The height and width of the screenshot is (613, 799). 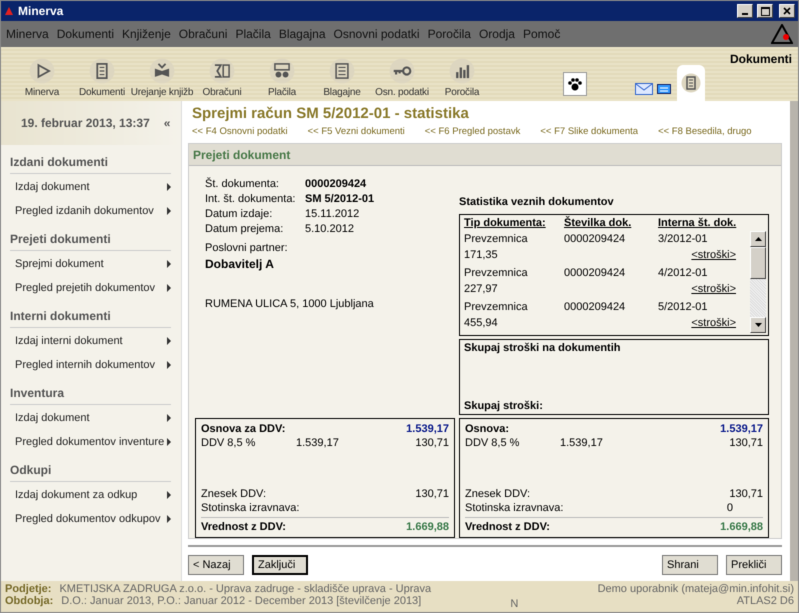 I want to click on envelope-icon, so click(x=644, y=88).